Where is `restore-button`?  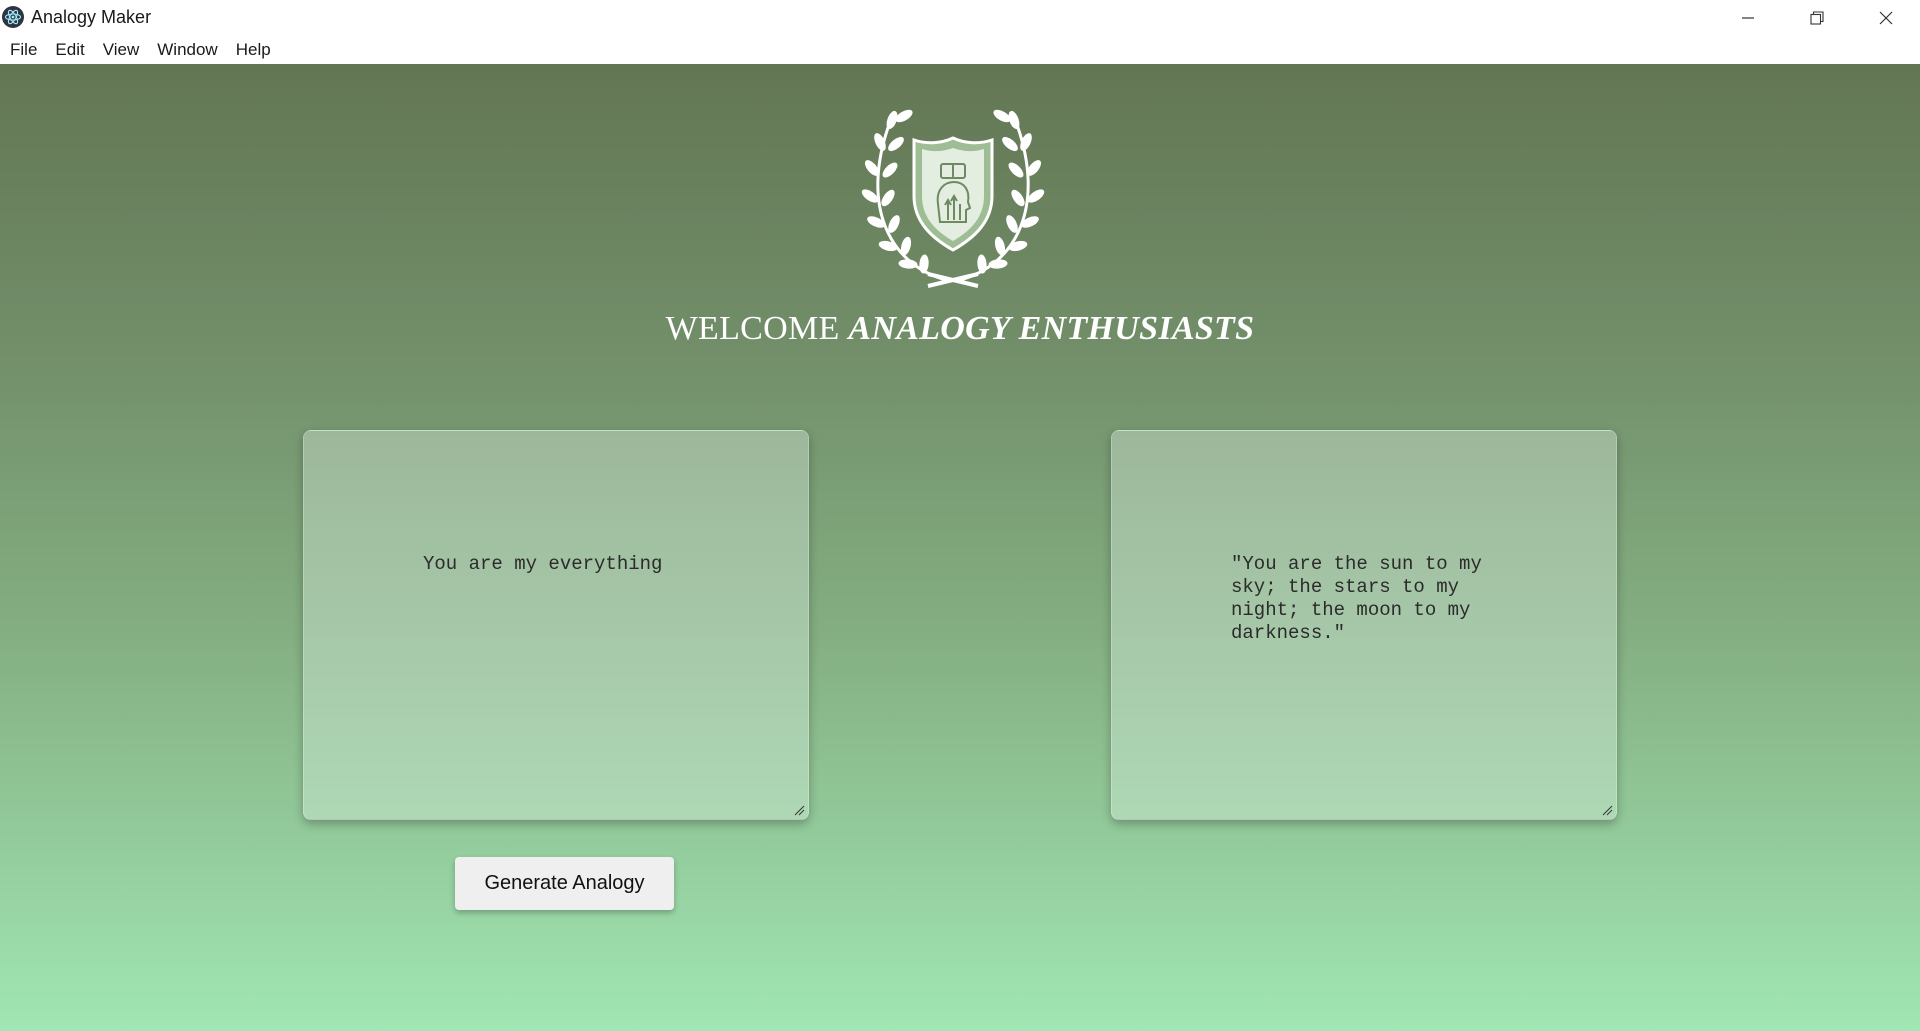 restore-button is located at coordinates (1816, 17).